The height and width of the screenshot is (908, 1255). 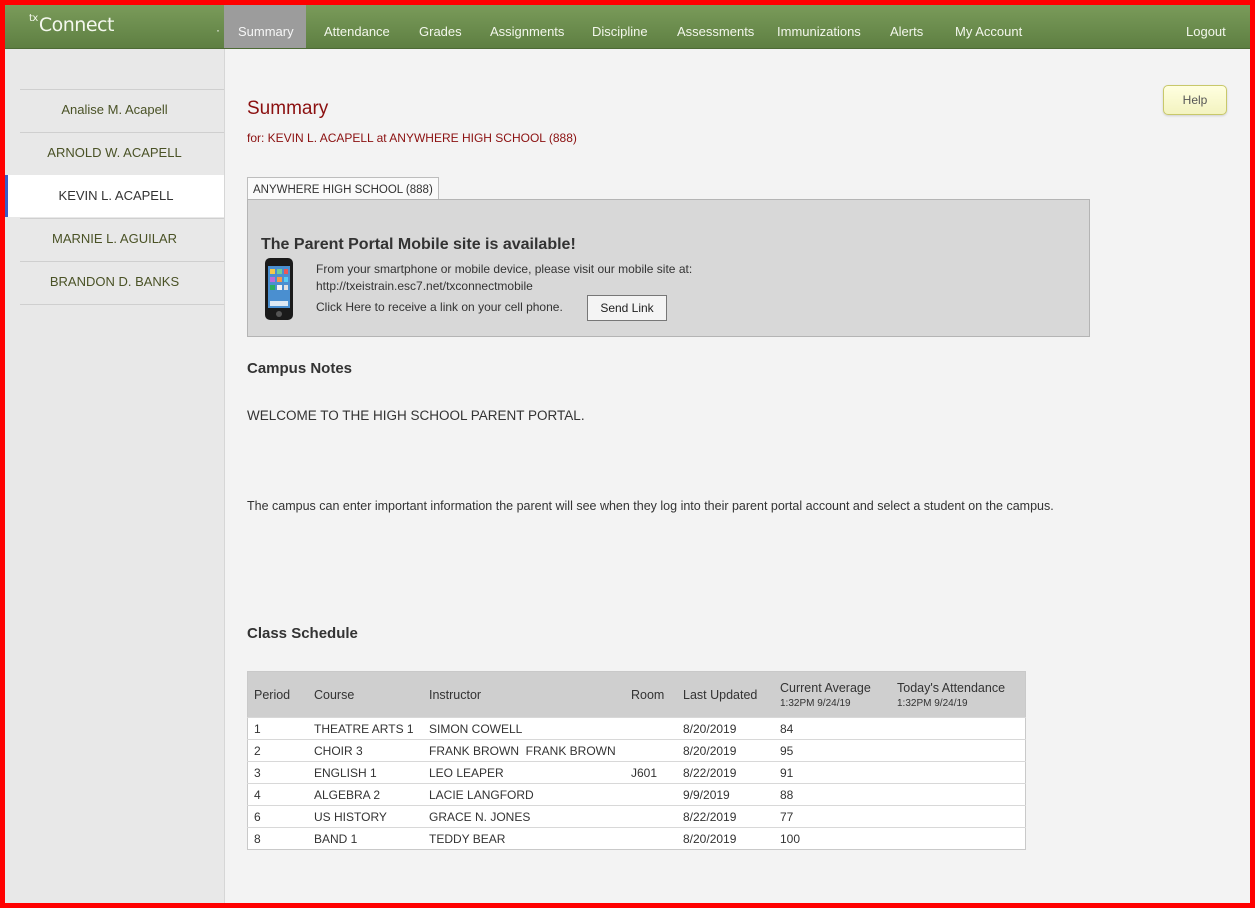 I want to click on cell-instructor: LACIE LANGFORD, so click(x=524, y=794).